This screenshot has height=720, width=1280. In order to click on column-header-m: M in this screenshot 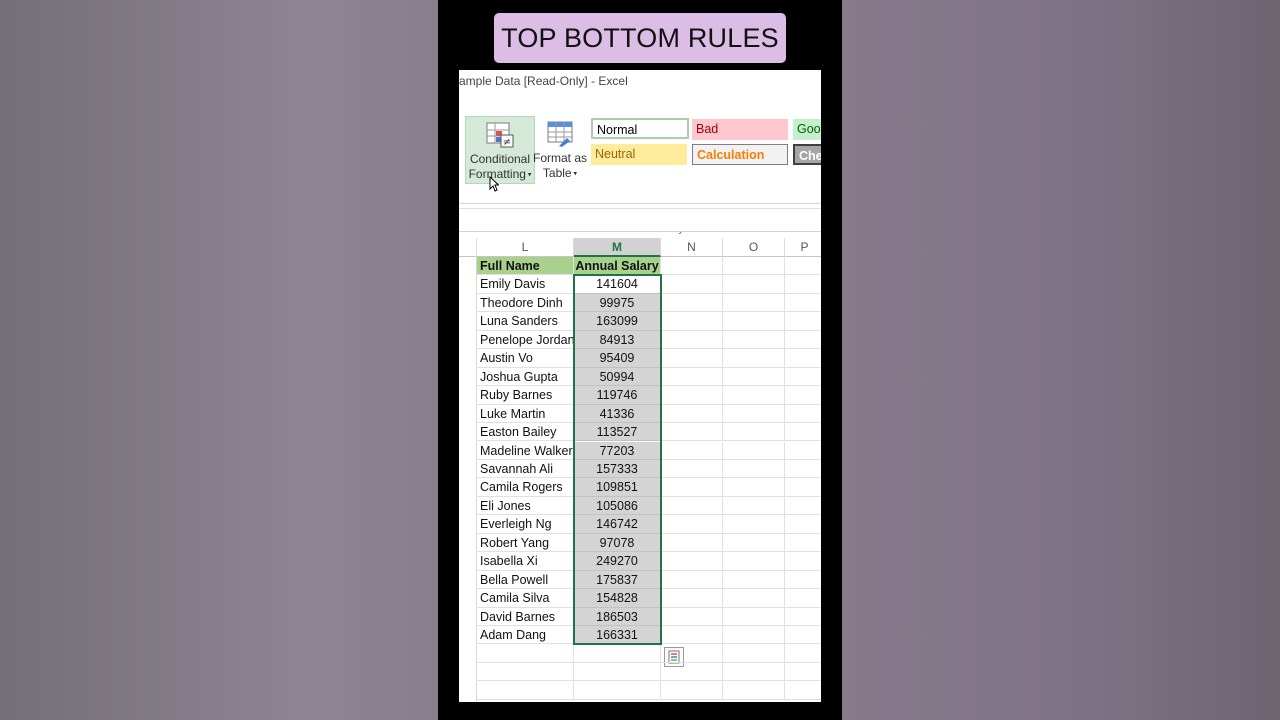, I will do `click(617, 247)`.